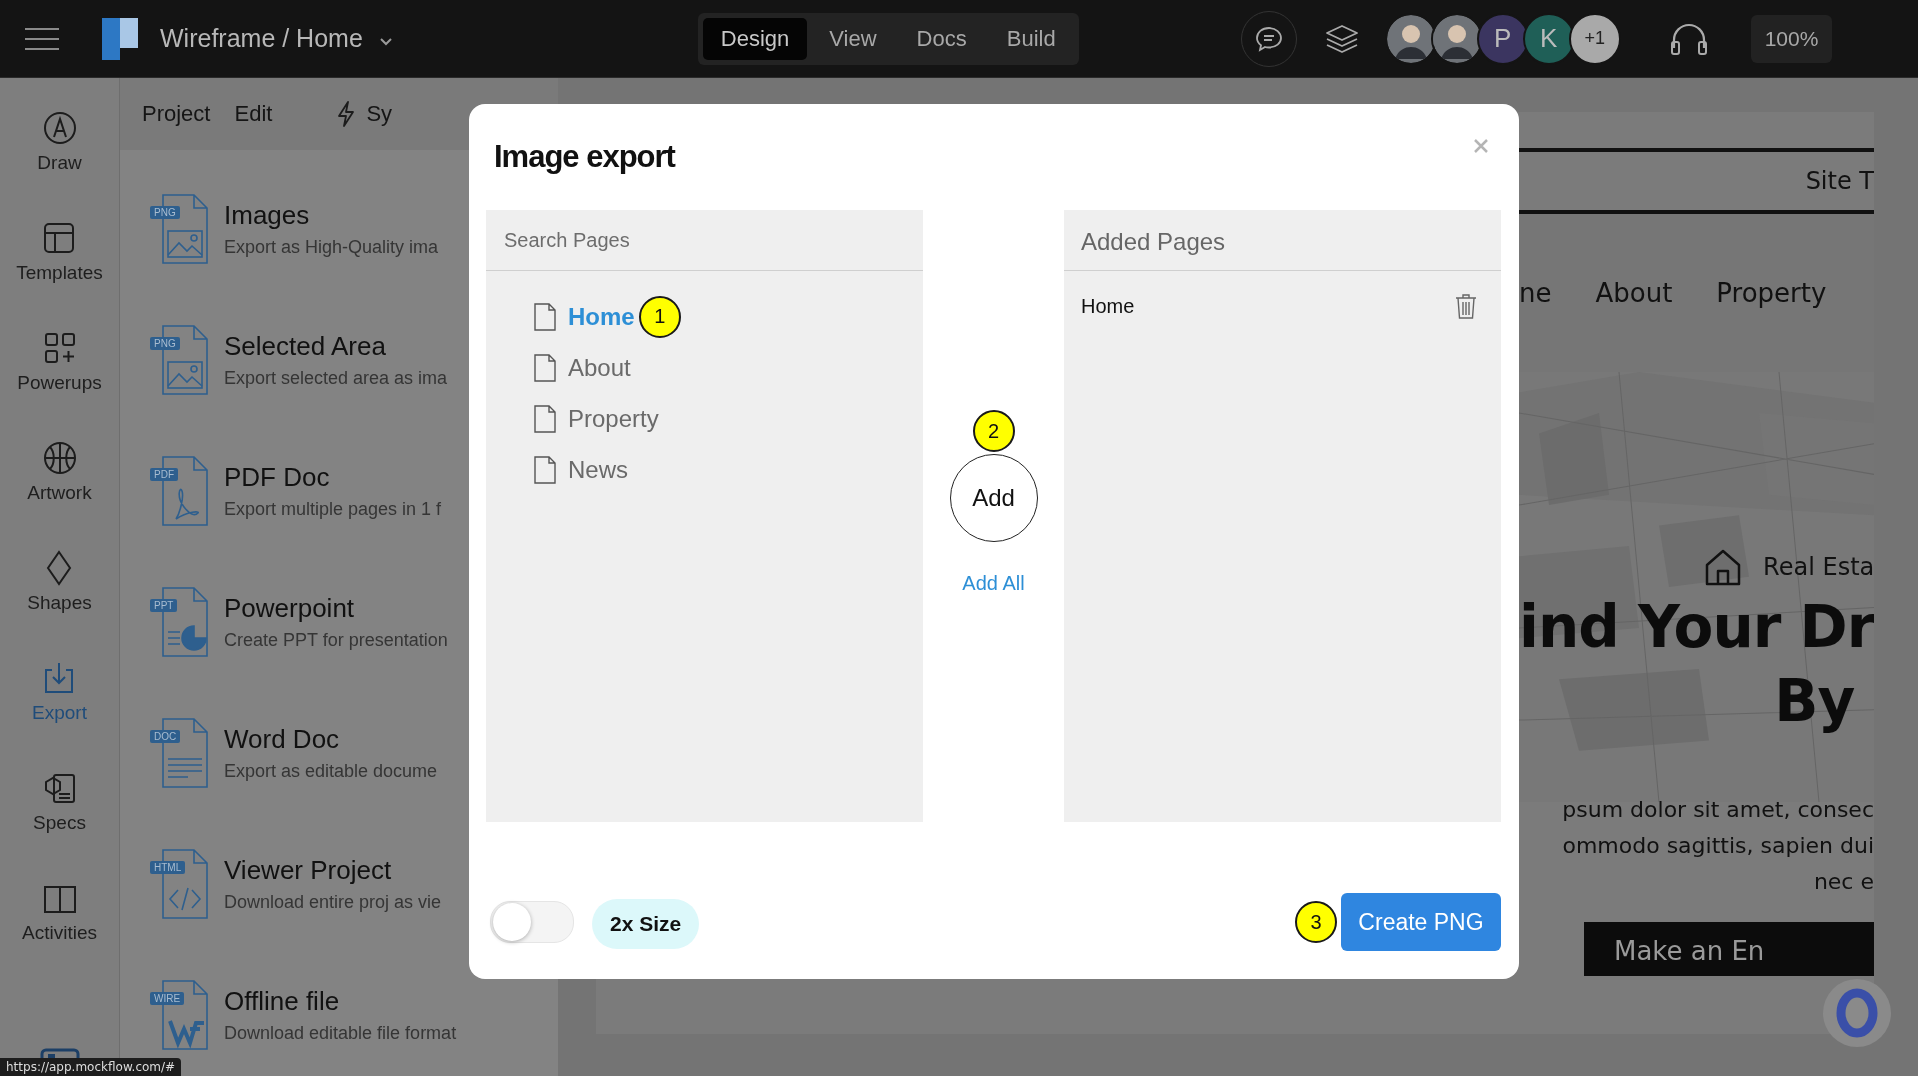 The width and height of the screenshot is (1918, 1076). I want to click on export-format-item: PPT Powerpoint Create PPT for presentation, so click(339, 622).